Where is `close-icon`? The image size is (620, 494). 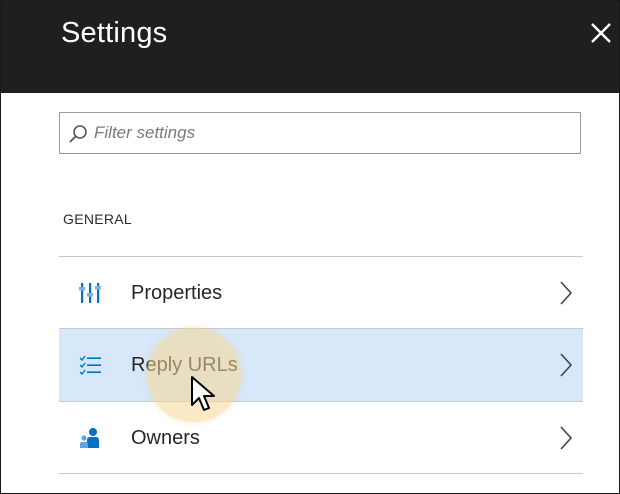 close-icon is located at coordinates (601, 33).